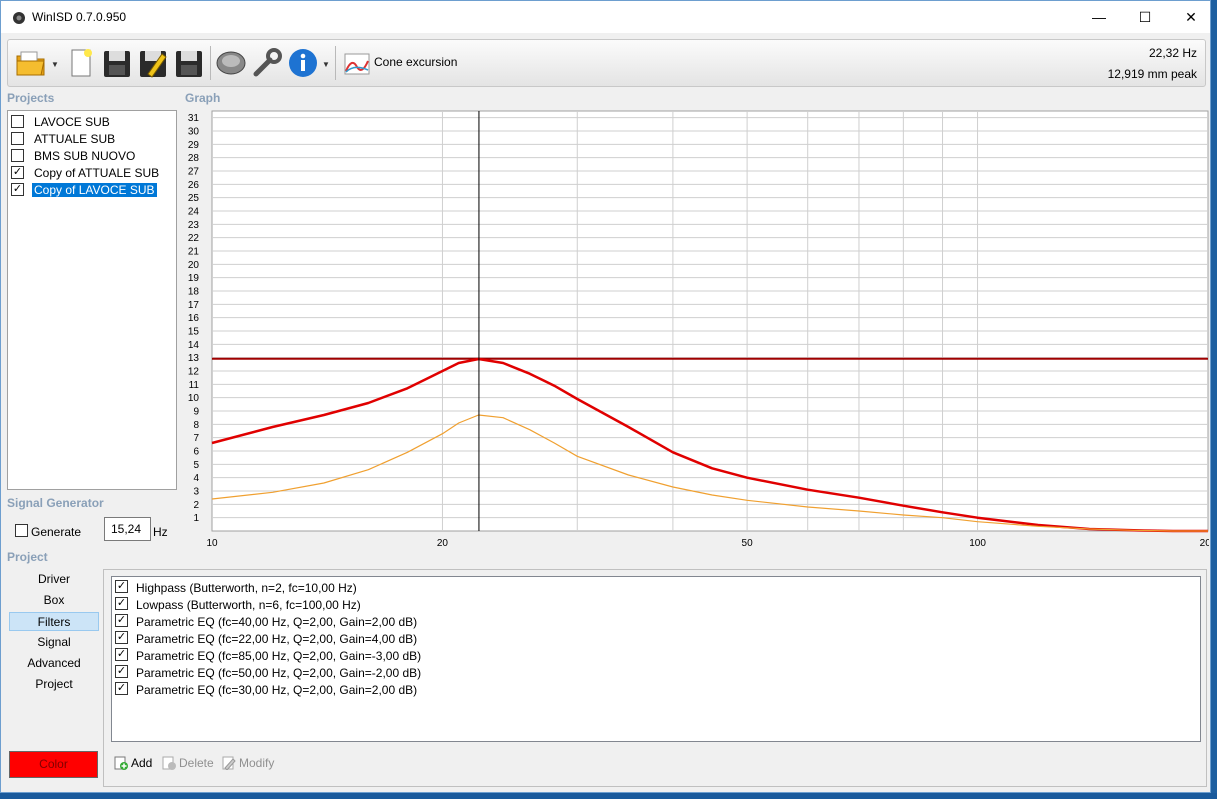 The image size is (1217, 799). I want to click on y-tick-label: 23, so click(194, 225).